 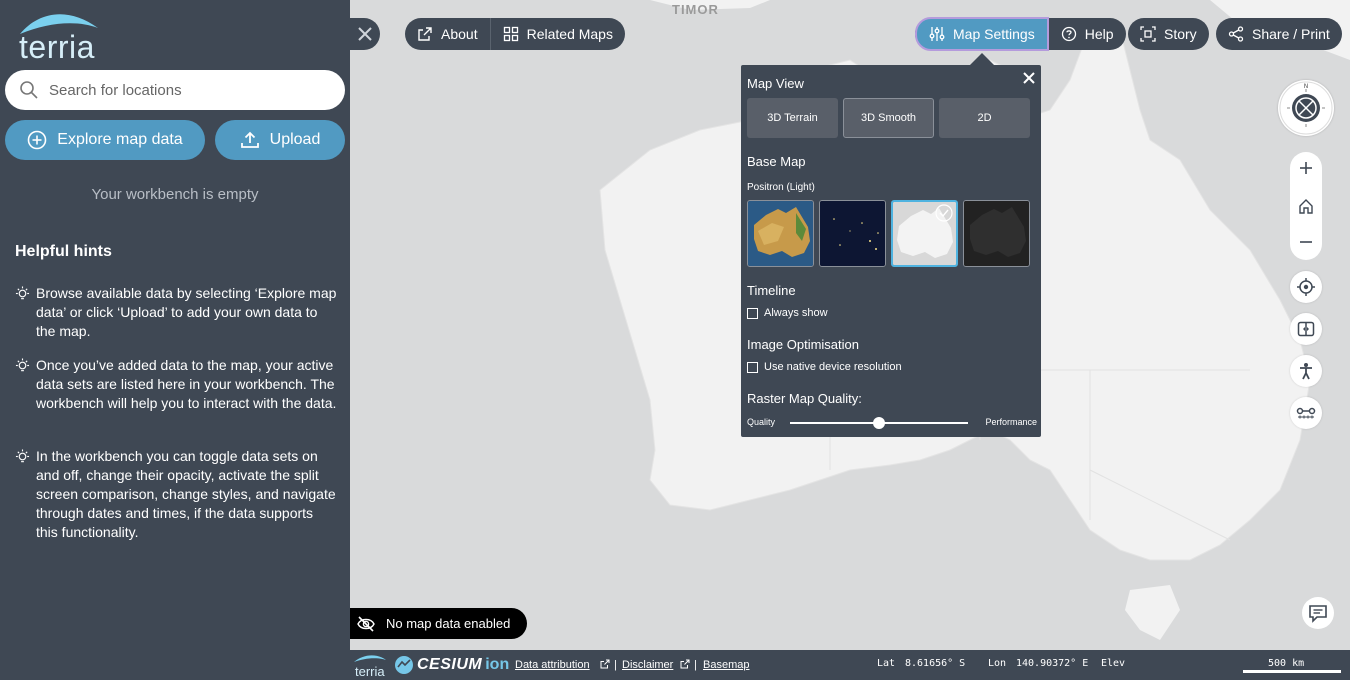 What do you see at coordinates (120, 139) in the screenshot?
I see `explore-label: Explore map data` at bounding box center [120, 139].